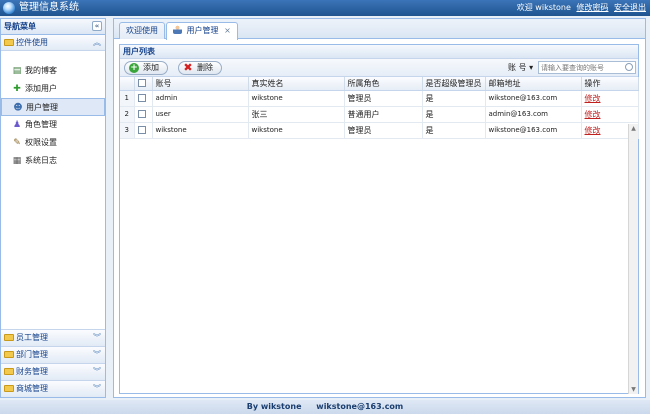  I want to click on group-label: 部门管理, so click(32, 354).